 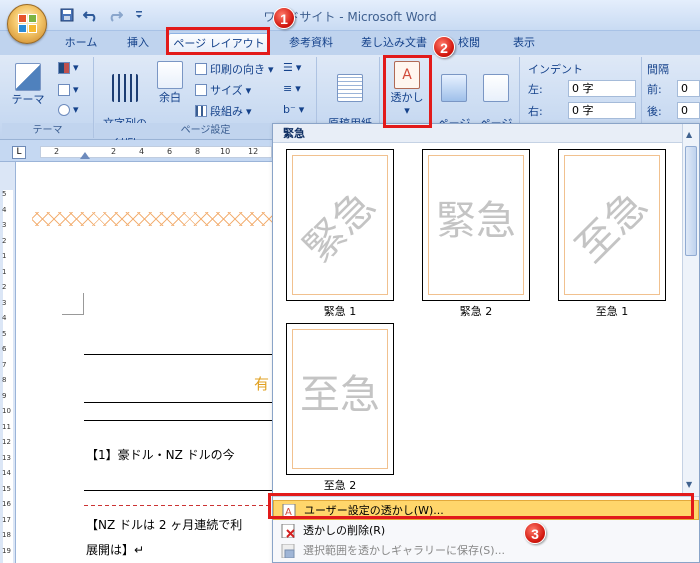 What do you see at coordinates (218, 41) in the screenshot?
I see `highlight-page-layout-tab` at bounding box center [218, 41].